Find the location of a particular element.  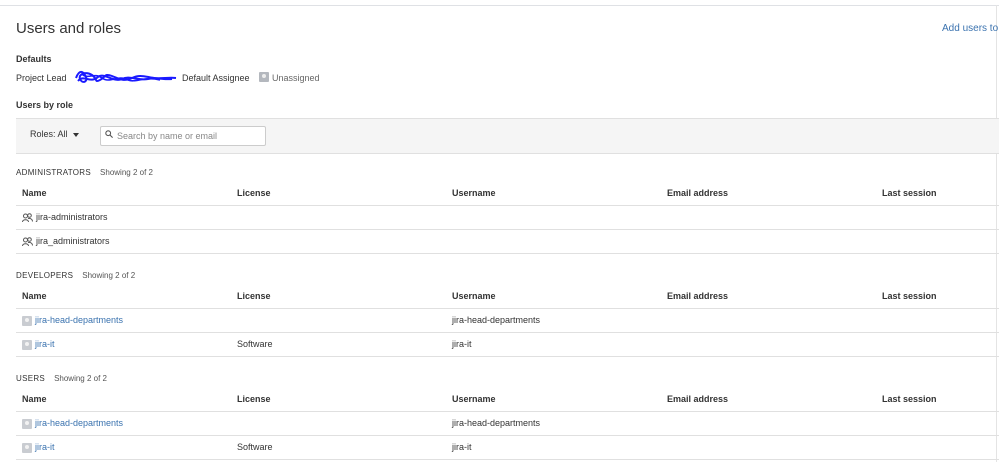

project-lead-row: Project Lead is located at coordinates (41, 78).